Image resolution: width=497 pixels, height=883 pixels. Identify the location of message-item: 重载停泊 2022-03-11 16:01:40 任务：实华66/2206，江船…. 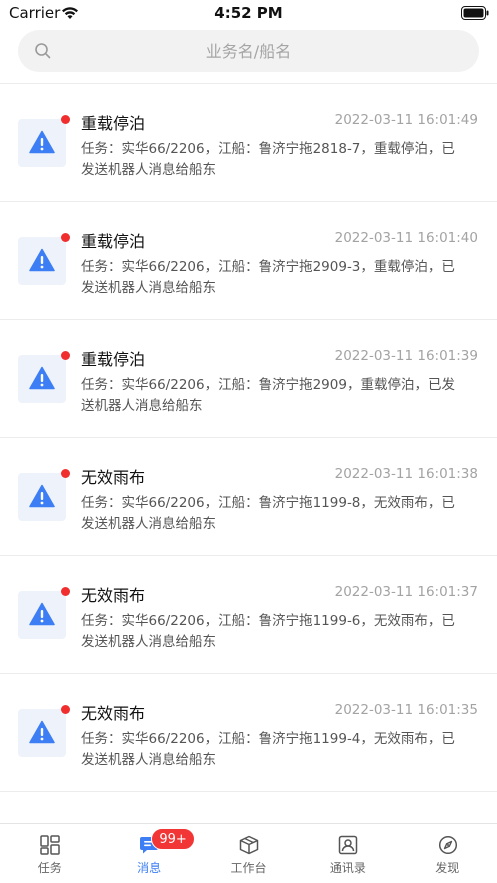
(248, 261).